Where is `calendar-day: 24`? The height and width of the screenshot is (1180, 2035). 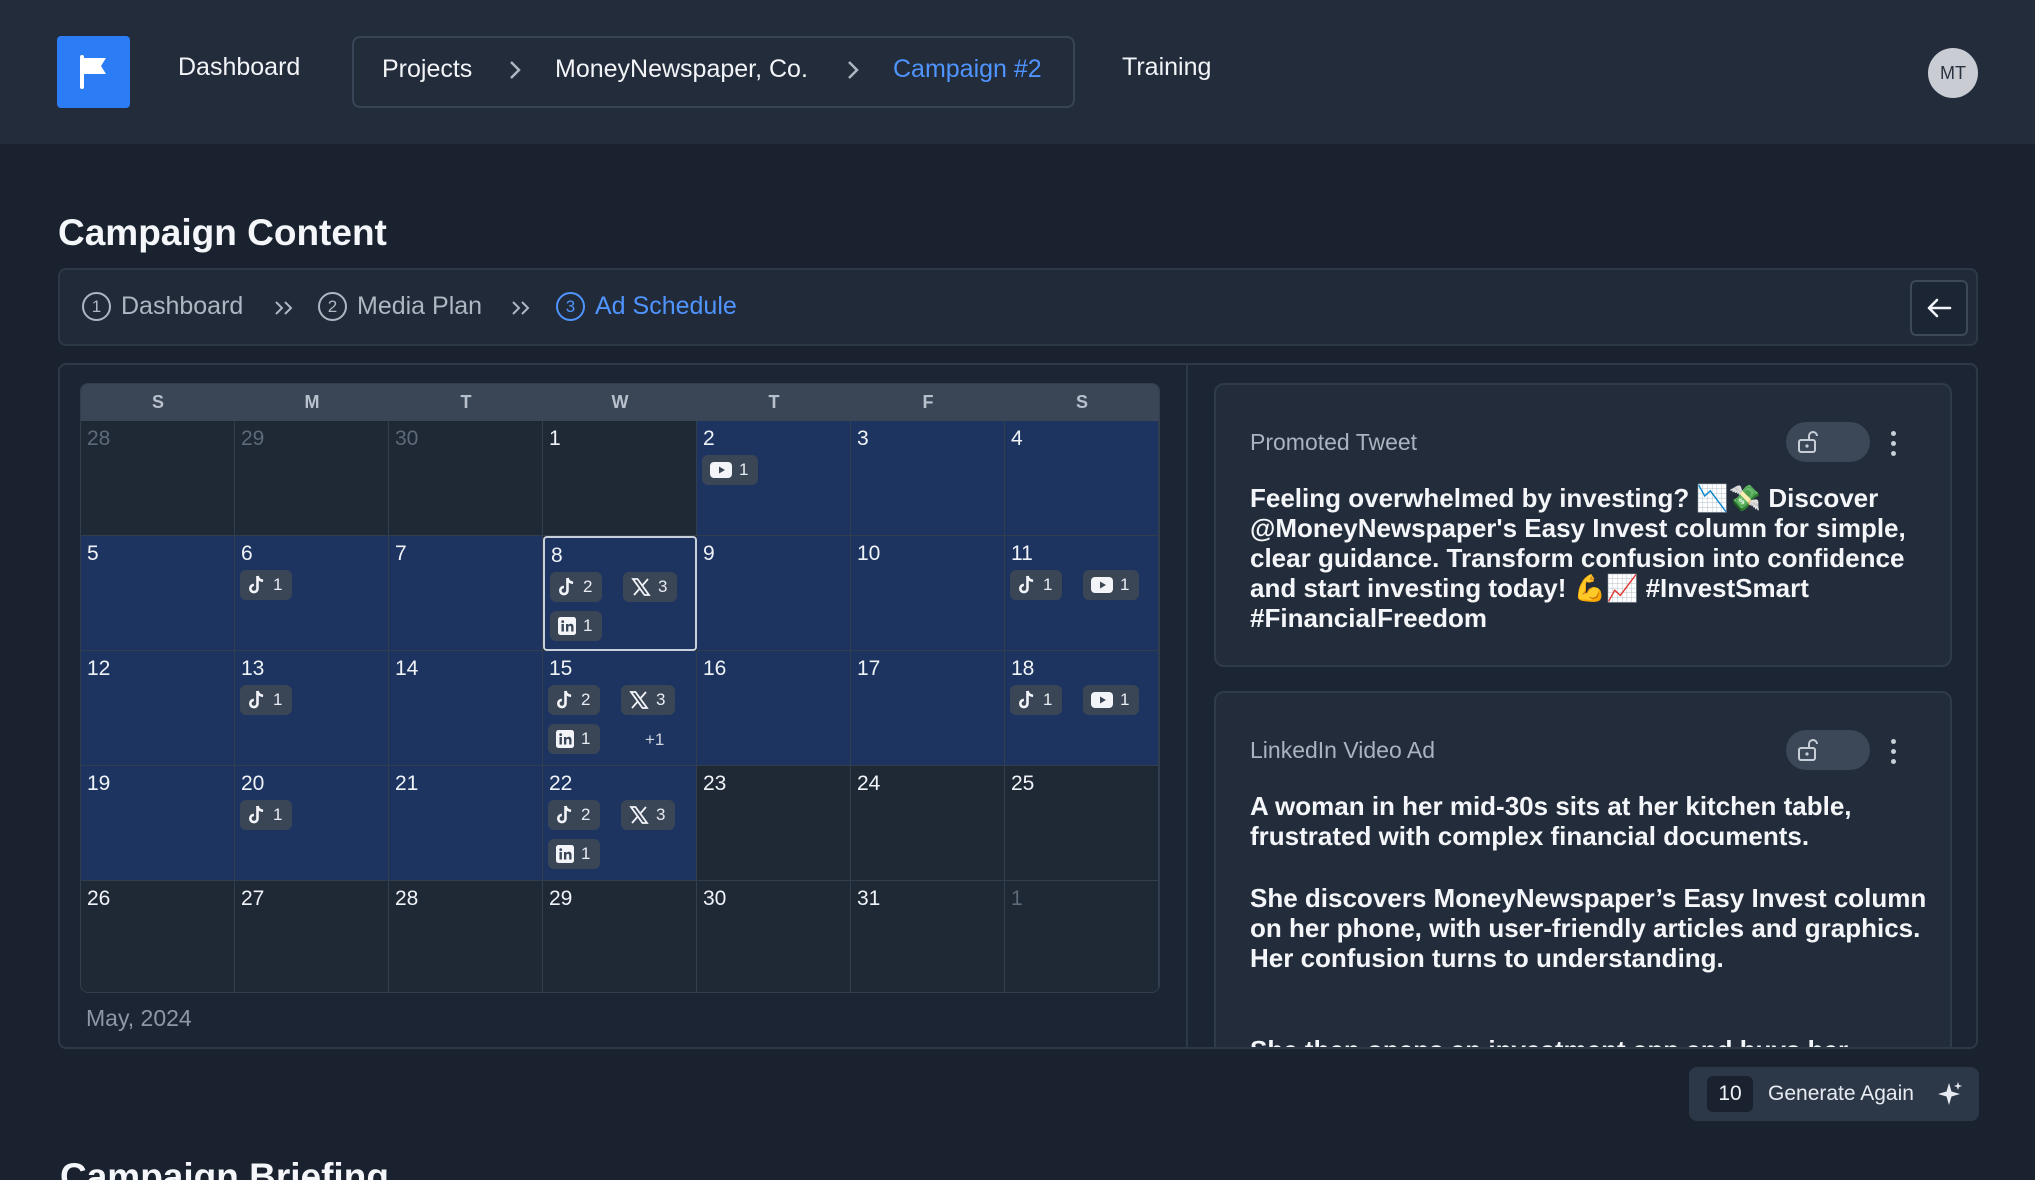
calendar-day: 24 is located at coordinates (928, 823).